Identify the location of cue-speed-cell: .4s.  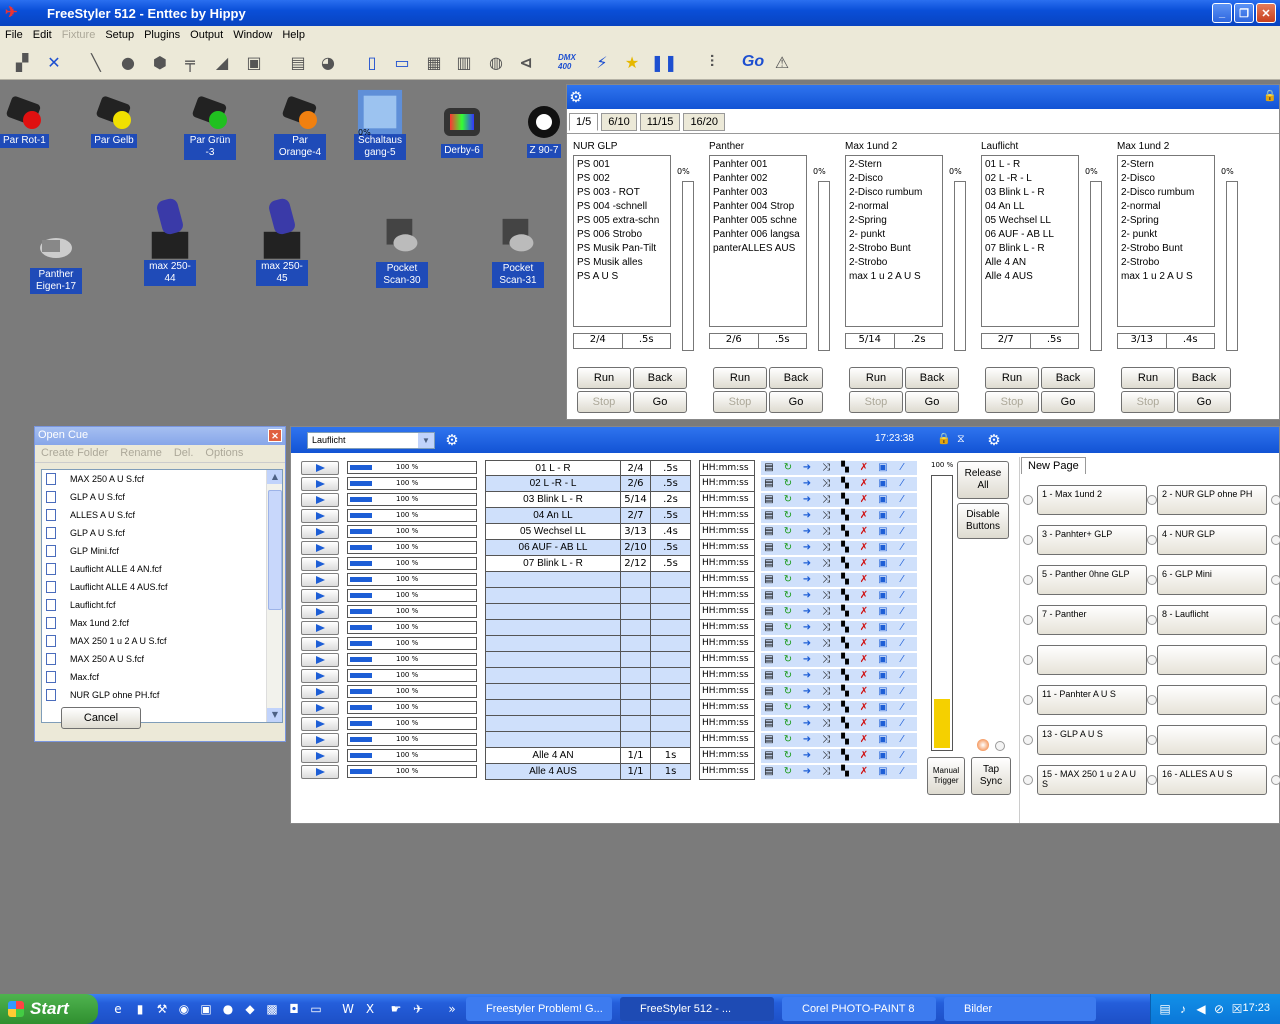
(671, 532).